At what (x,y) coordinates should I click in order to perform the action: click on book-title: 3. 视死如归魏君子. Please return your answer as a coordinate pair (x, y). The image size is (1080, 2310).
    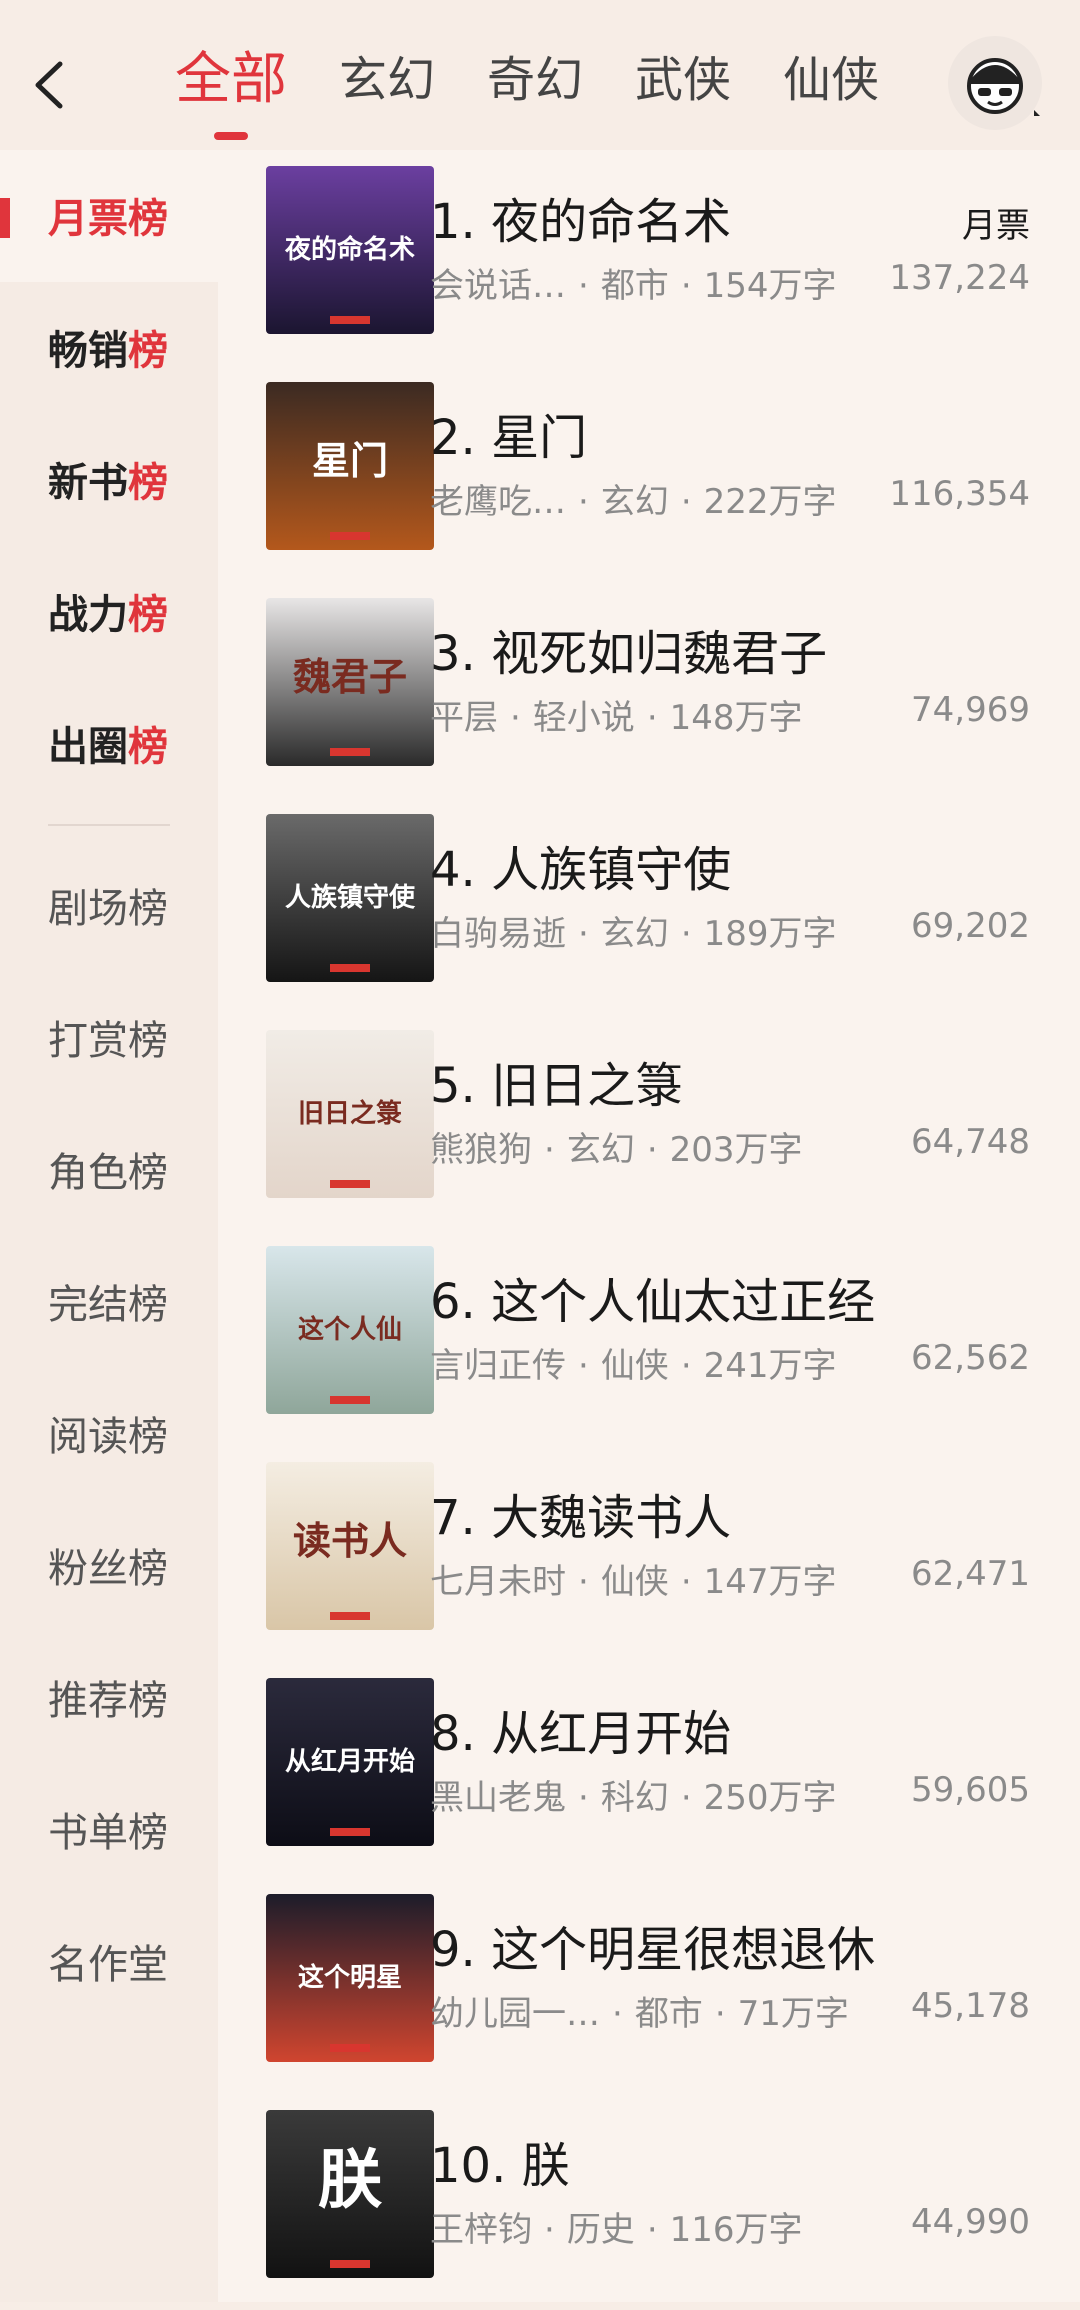
    Looking at the image, I should click on (628, 649).